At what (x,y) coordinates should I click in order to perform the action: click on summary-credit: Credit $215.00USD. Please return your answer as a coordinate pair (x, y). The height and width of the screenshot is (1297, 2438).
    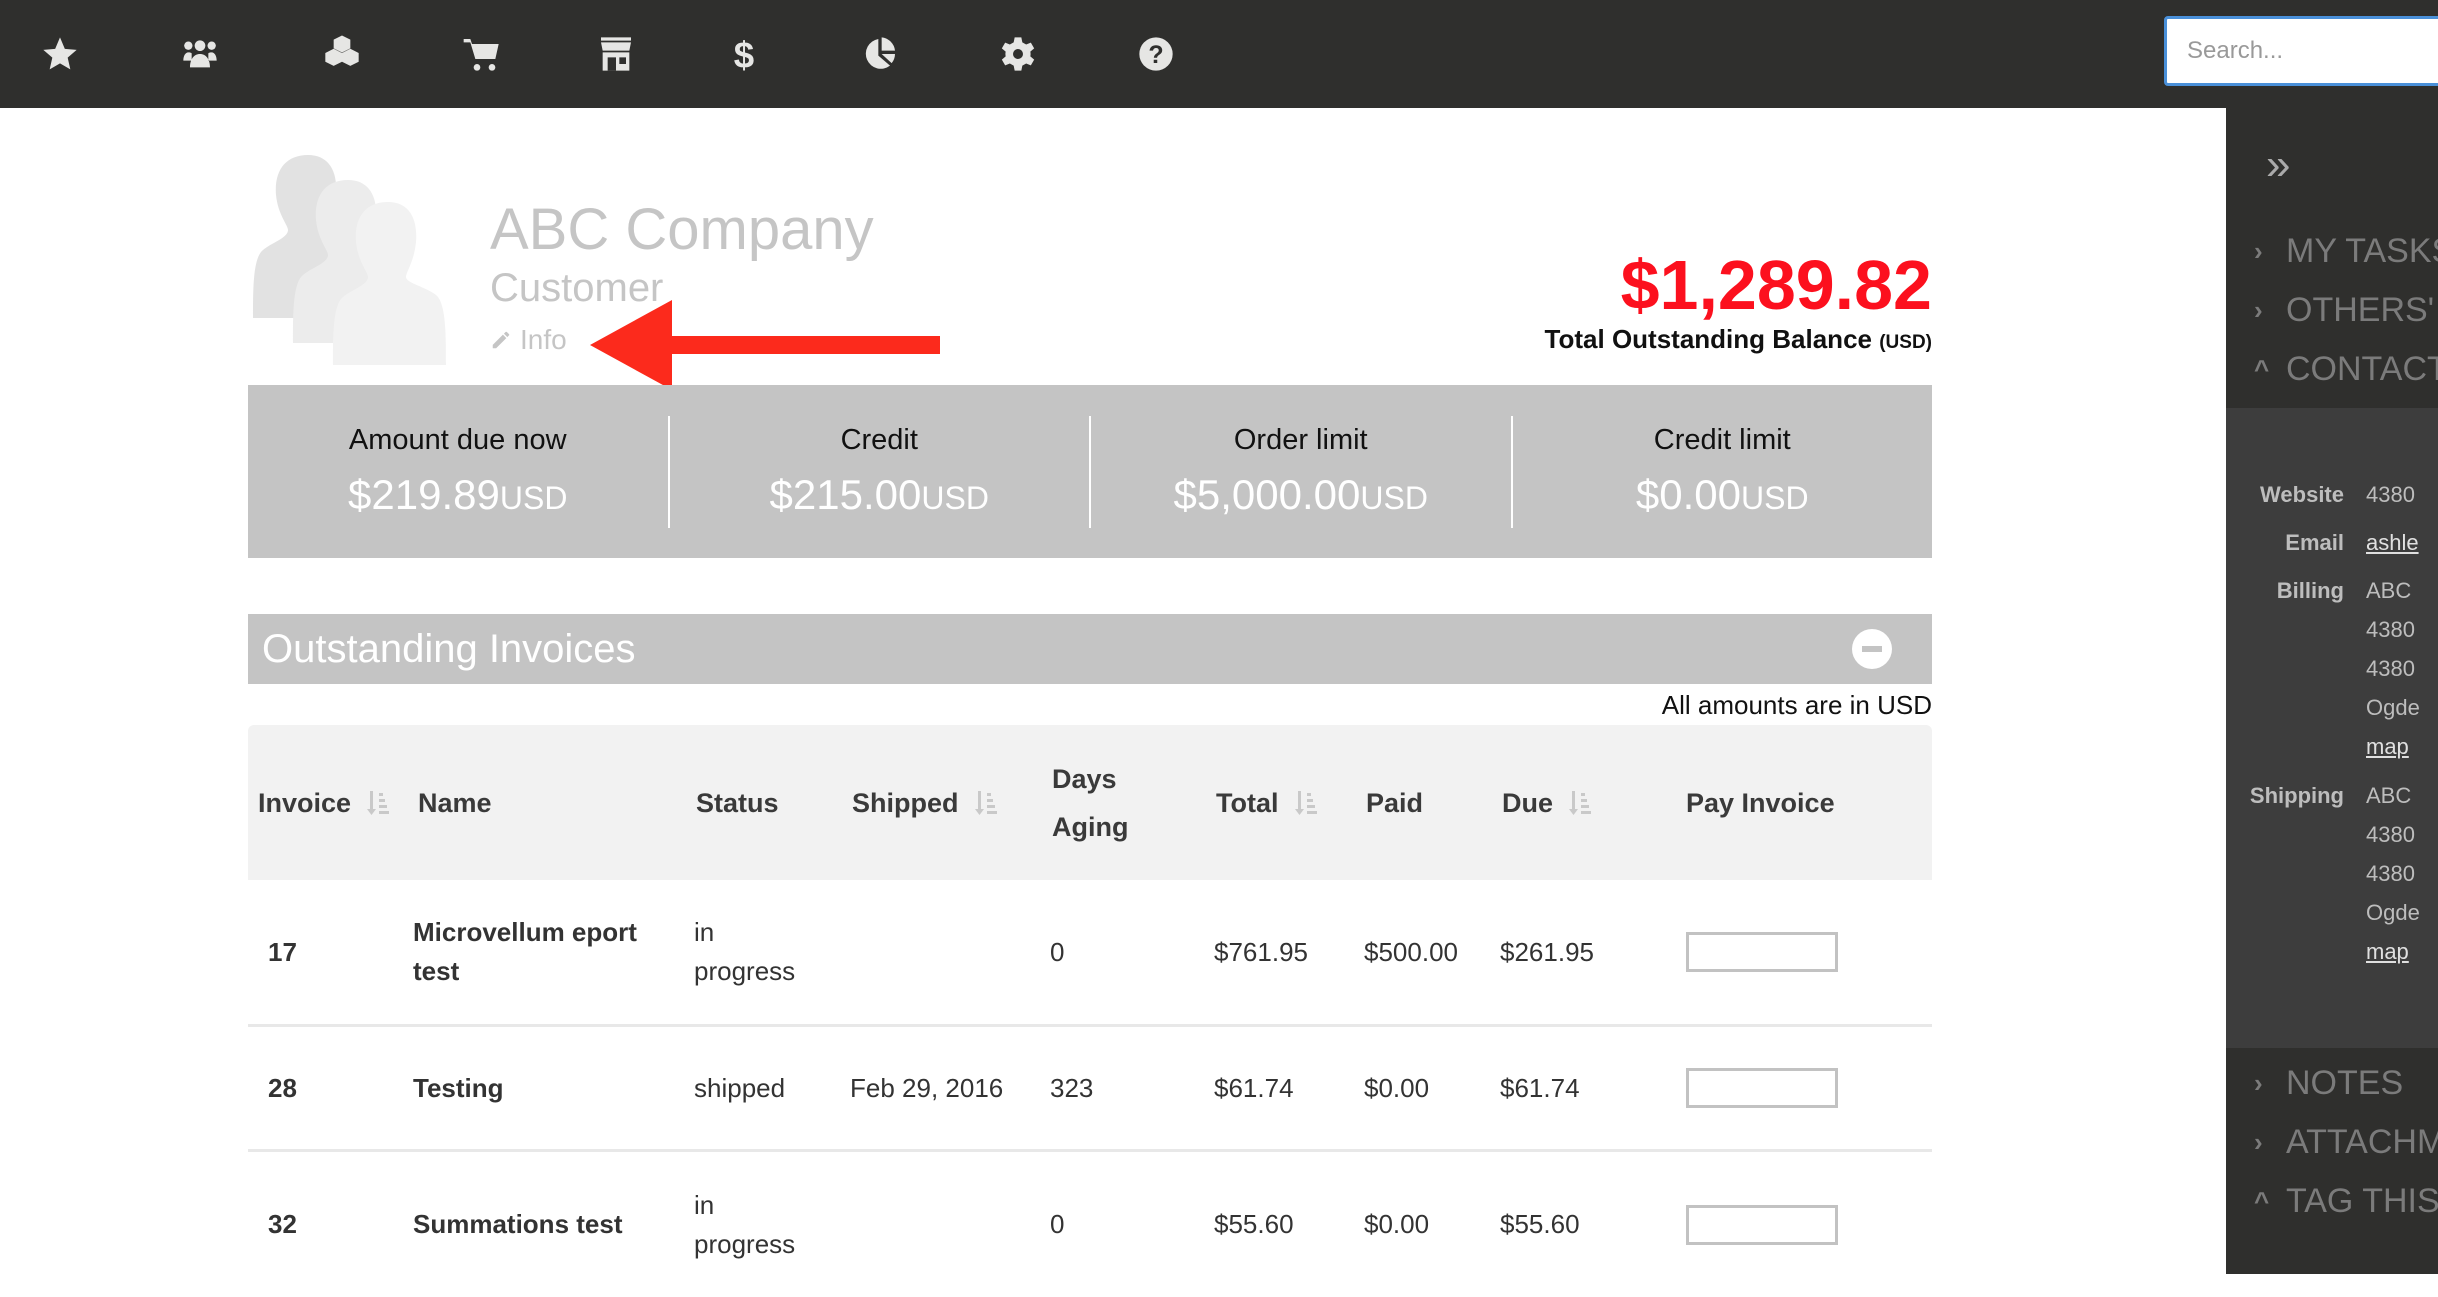
    Looking at the image, I should click on (880, 471).